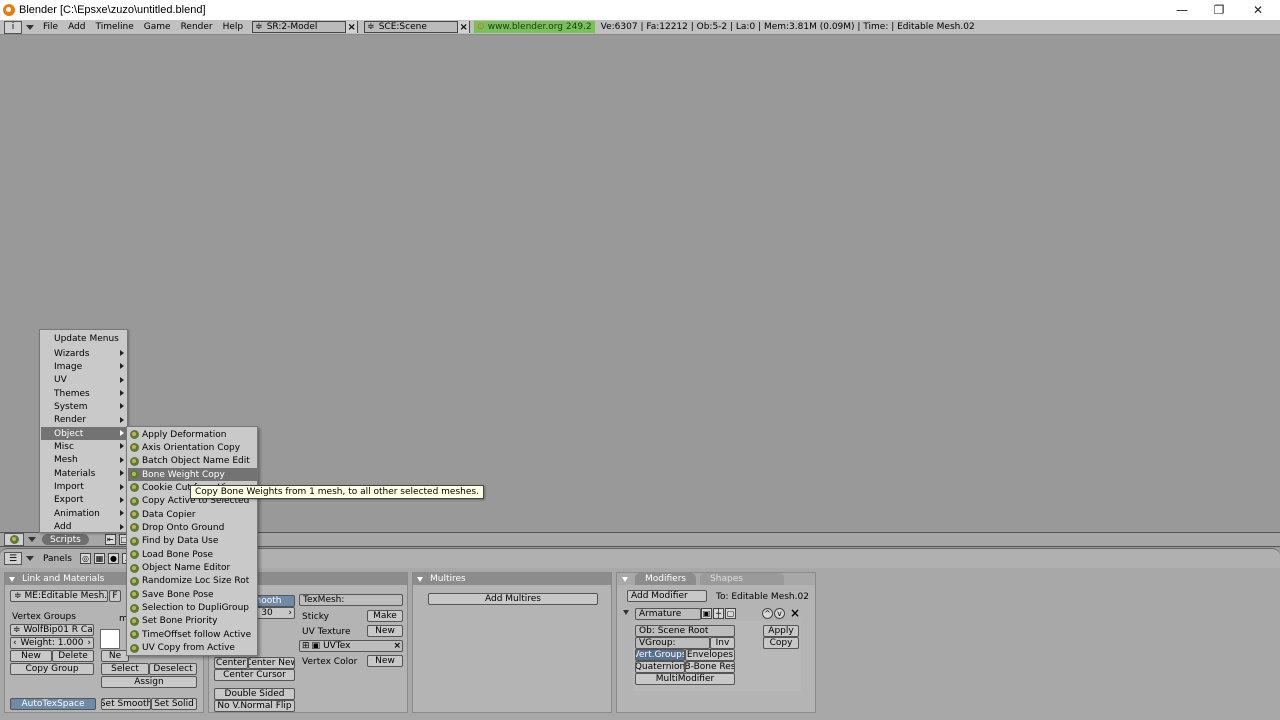 The image size is (1280, 720). What do you see at coordinates (192, 447) in the screenshot?
I see `object-script-axis-orientation-copy: Axis Orientation Copy` at bounding box center [192, 447].